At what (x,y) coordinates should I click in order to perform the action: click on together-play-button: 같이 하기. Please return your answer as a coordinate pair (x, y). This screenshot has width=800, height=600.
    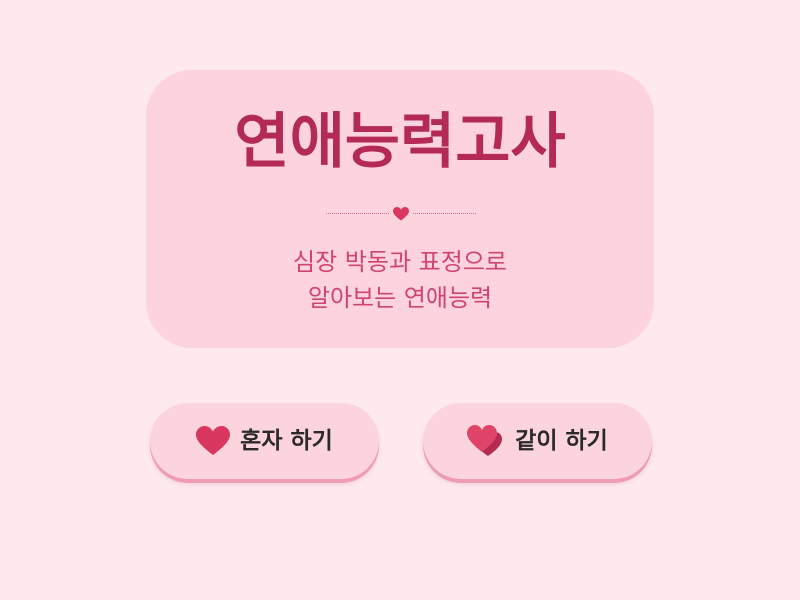
    Looking at the image, I should click on (537, 441).